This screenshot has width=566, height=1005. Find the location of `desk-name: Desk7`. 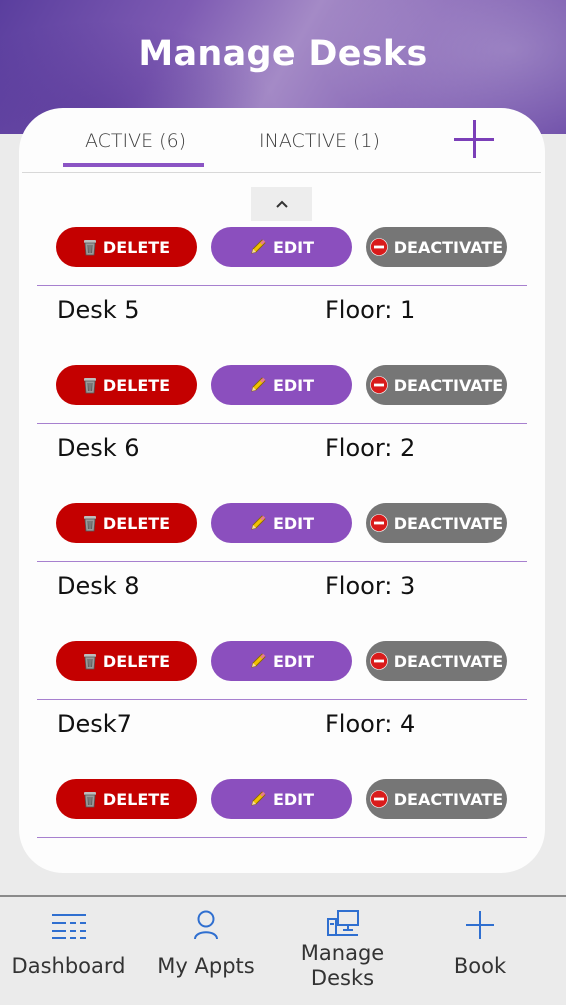

desk-name: Desk7 is located at coordinates (94, 724).